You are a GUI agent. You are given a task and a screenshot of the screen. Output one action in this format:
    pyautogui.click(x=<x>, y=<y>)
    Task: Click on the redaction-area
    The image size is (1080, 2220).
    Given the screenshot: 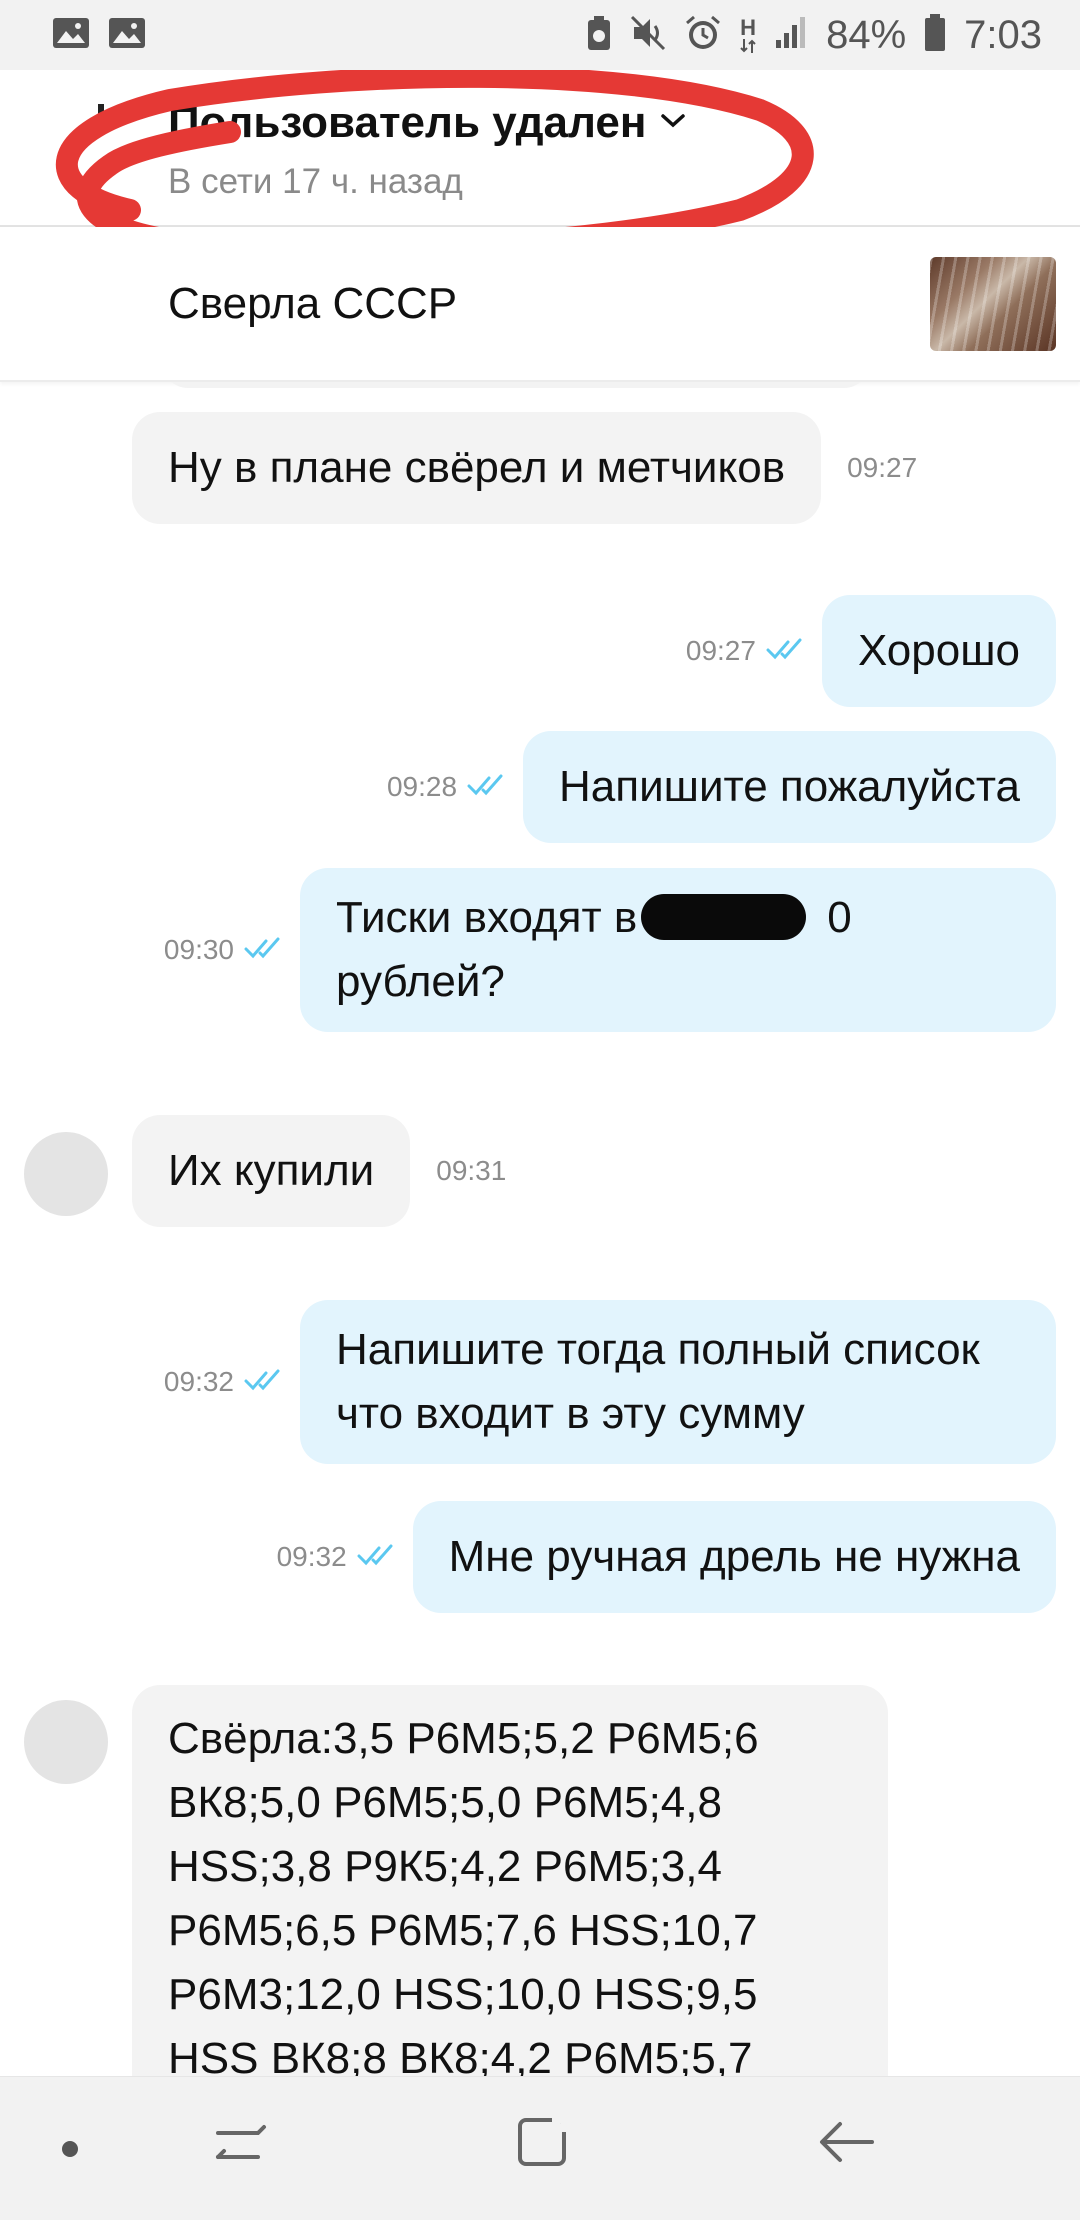 What is the action you would take?
    pyautogui.click(x=732, y=917)
    